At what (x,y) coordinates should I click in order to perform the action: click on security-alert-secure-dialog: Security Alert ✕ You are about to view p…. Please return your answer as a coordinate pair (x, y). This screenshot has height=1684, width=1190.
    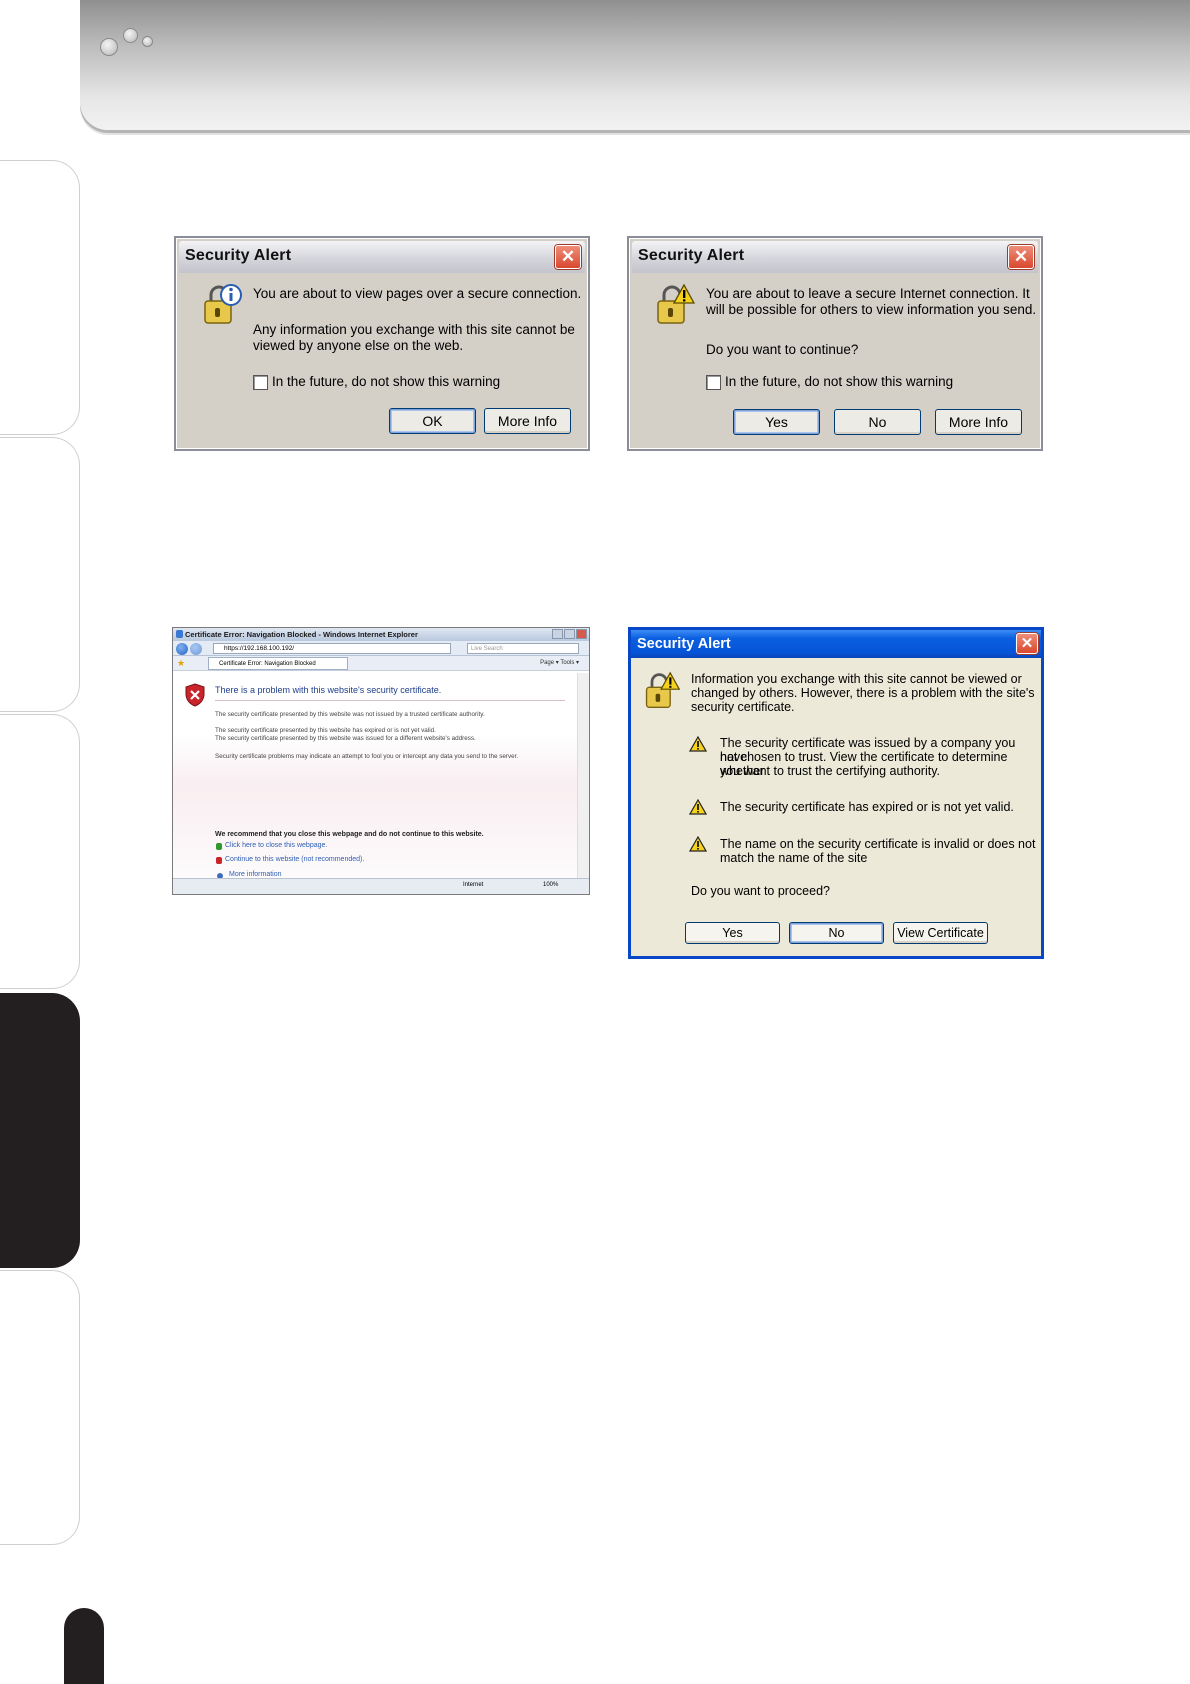
    Looking at the image, I should click on (382, 343).